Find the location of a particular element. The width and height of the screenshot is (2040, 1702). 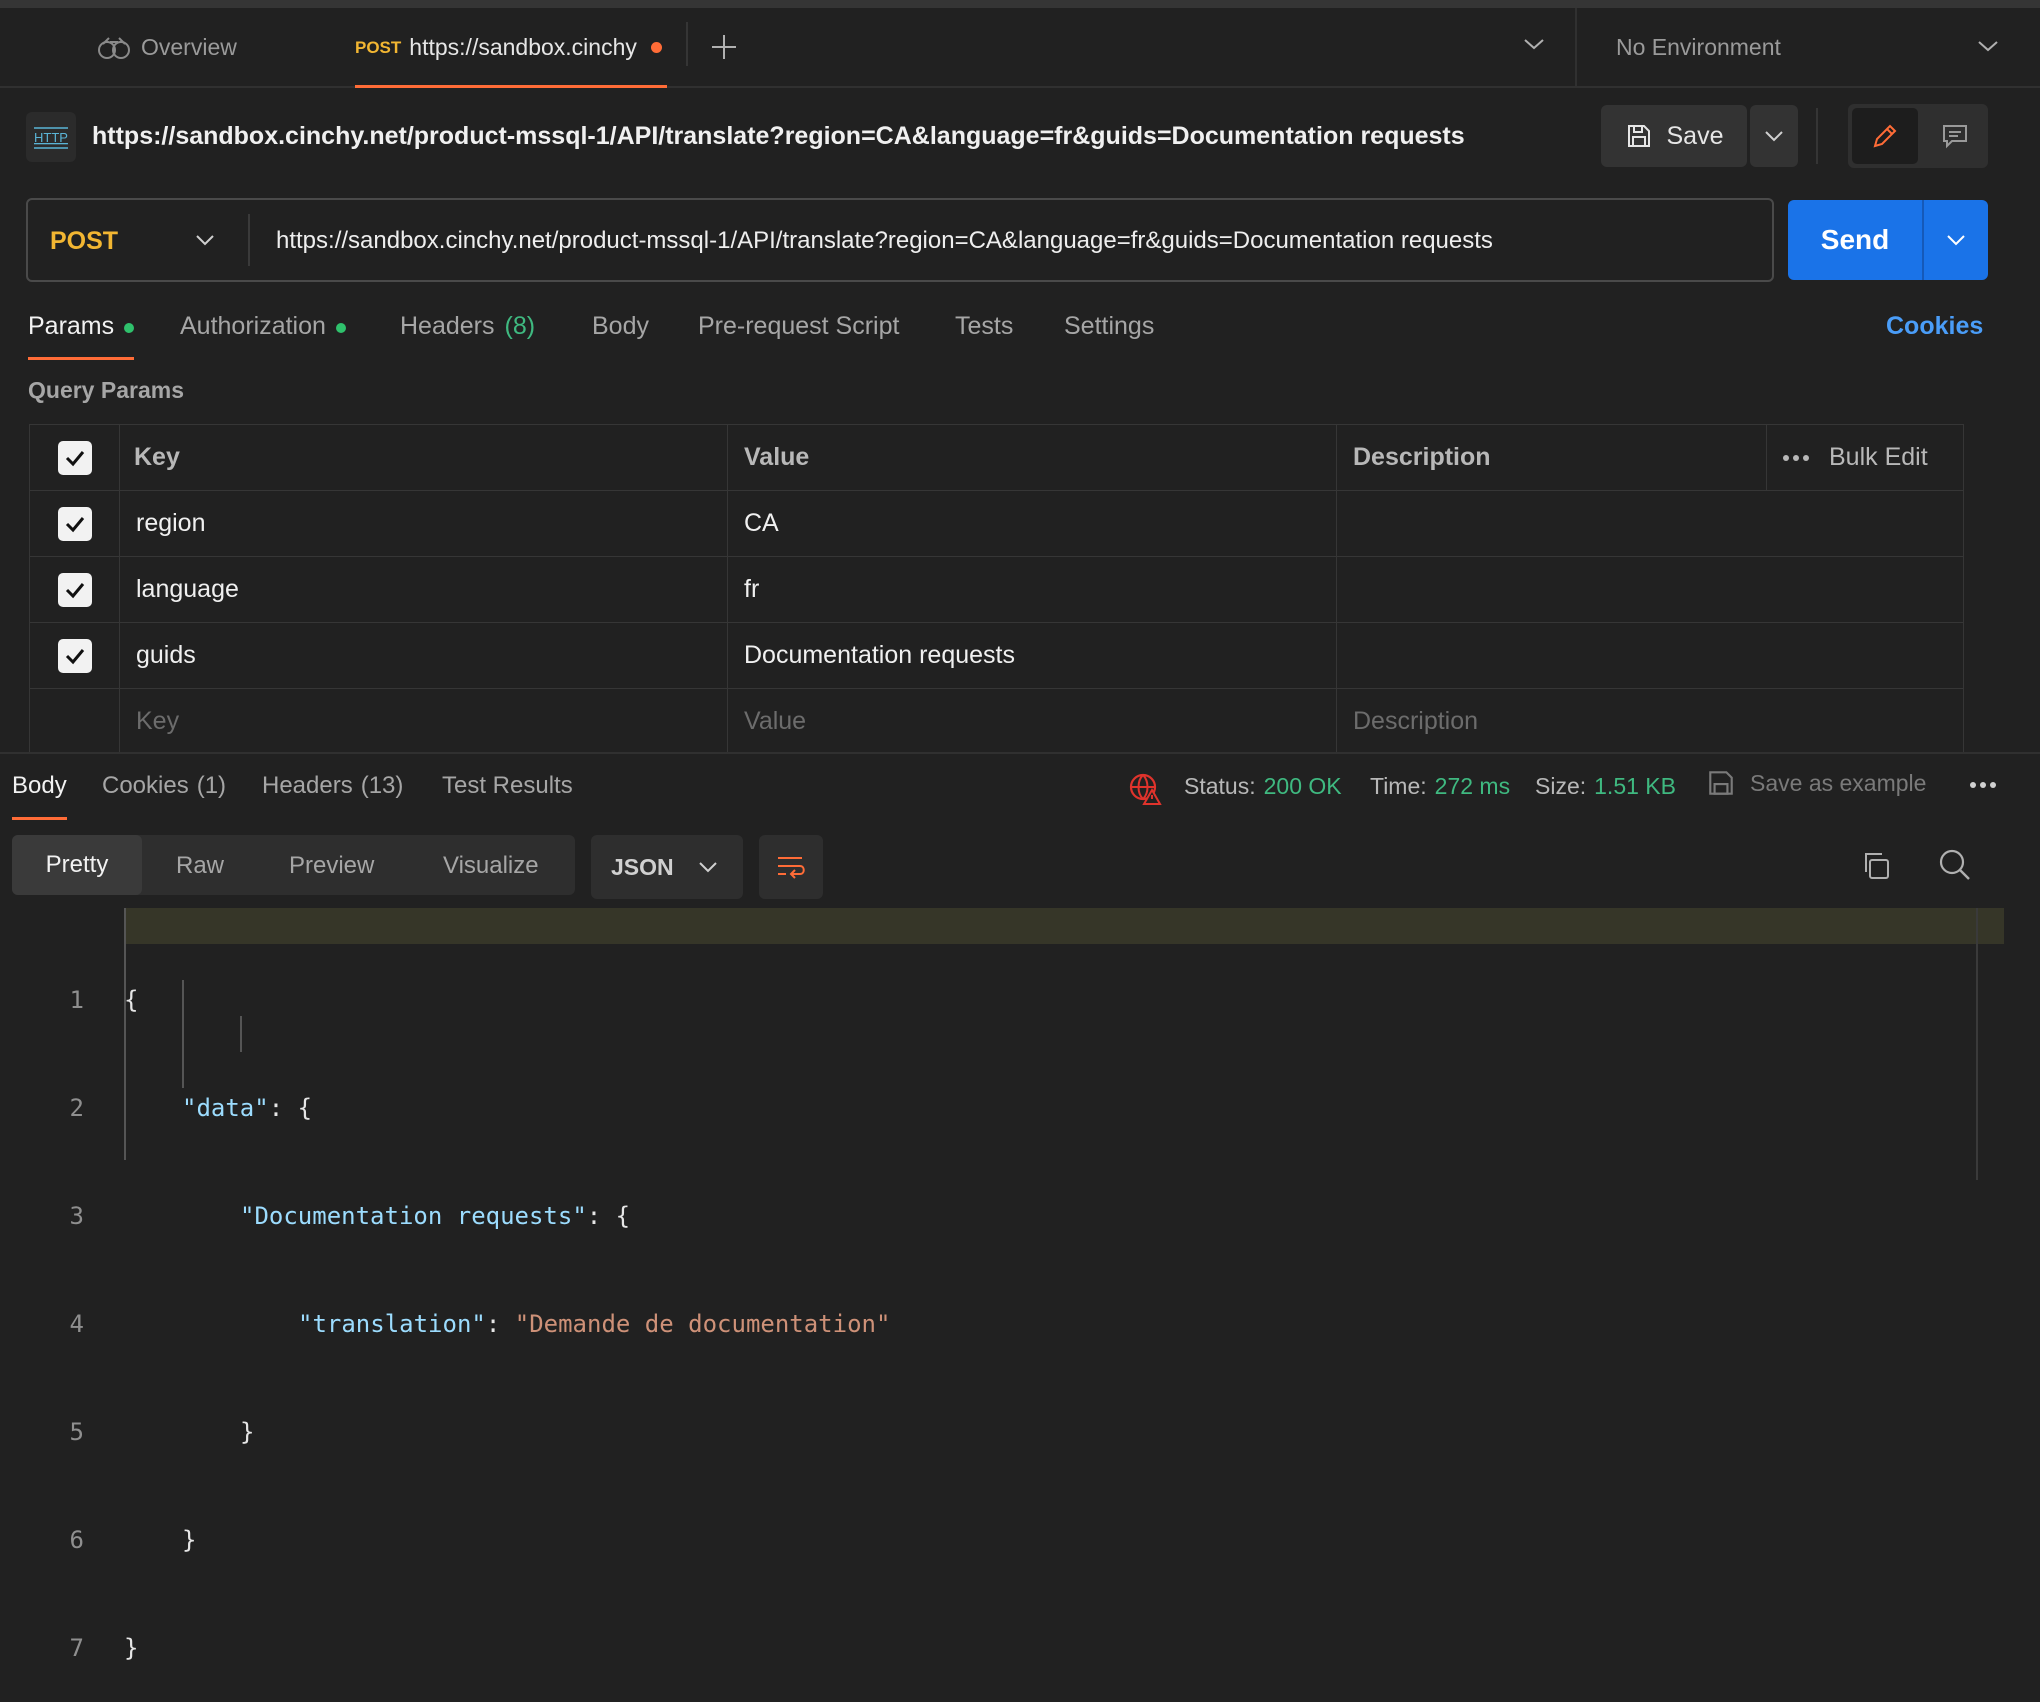

view-raw: Raw is located at coordinates (200, 866).